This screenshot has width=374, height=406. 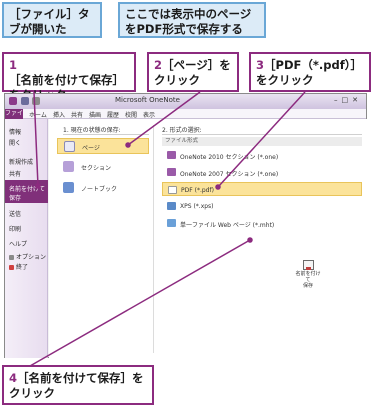 What do you see at coordinates (308, 277) in the screenshot?
I see `save-as-label-line1: 名前を付けて` at bounding box center [308, 277].